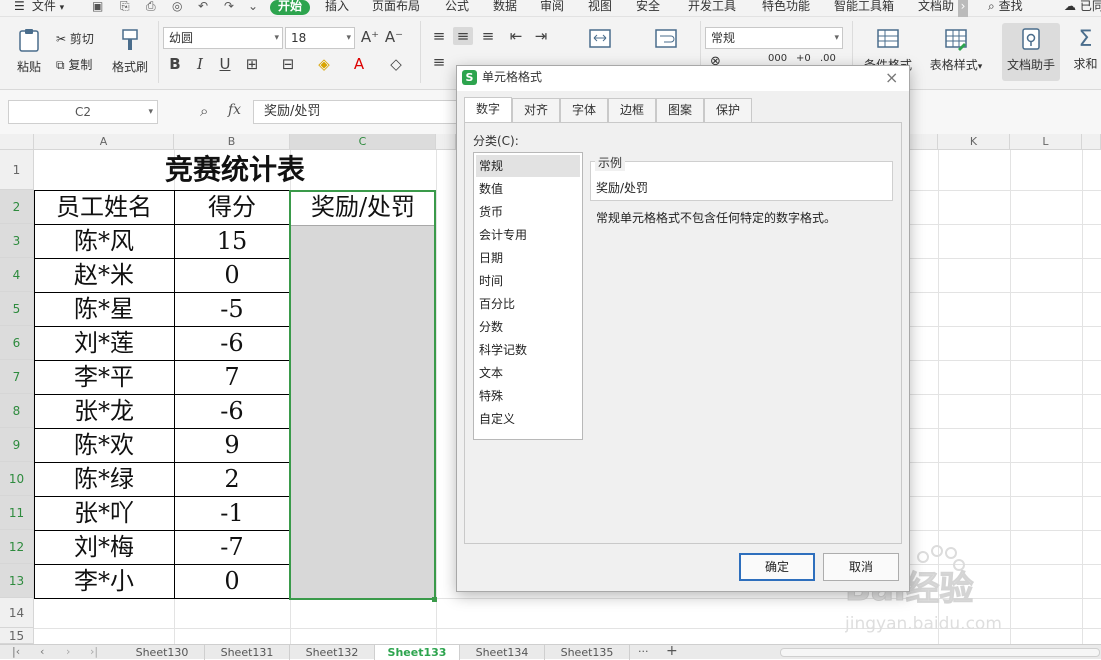  I want to click on header-cell-reward: 奖励/处罚, so click(363, 207).